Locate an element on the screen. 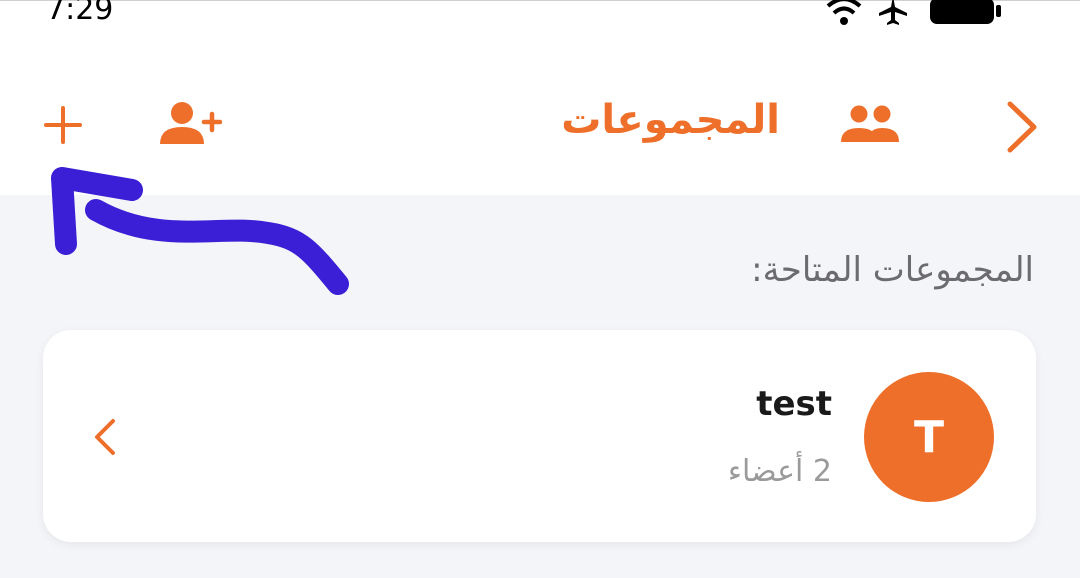  group-members-count: 2 أعضاء is located at coordinates (779, 471).